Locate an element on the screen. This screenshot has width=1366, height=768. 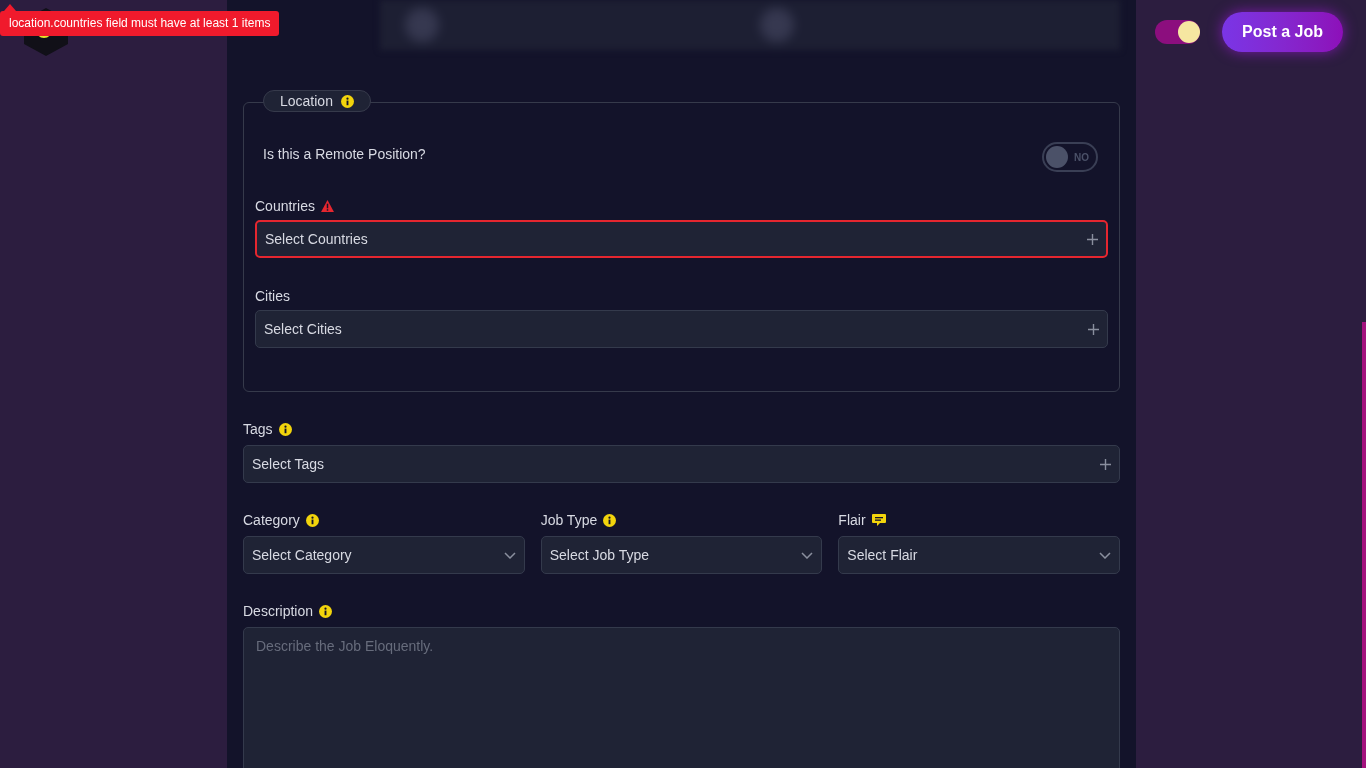
multi-select-field: Select Tags is located at coordinates (681, 464).